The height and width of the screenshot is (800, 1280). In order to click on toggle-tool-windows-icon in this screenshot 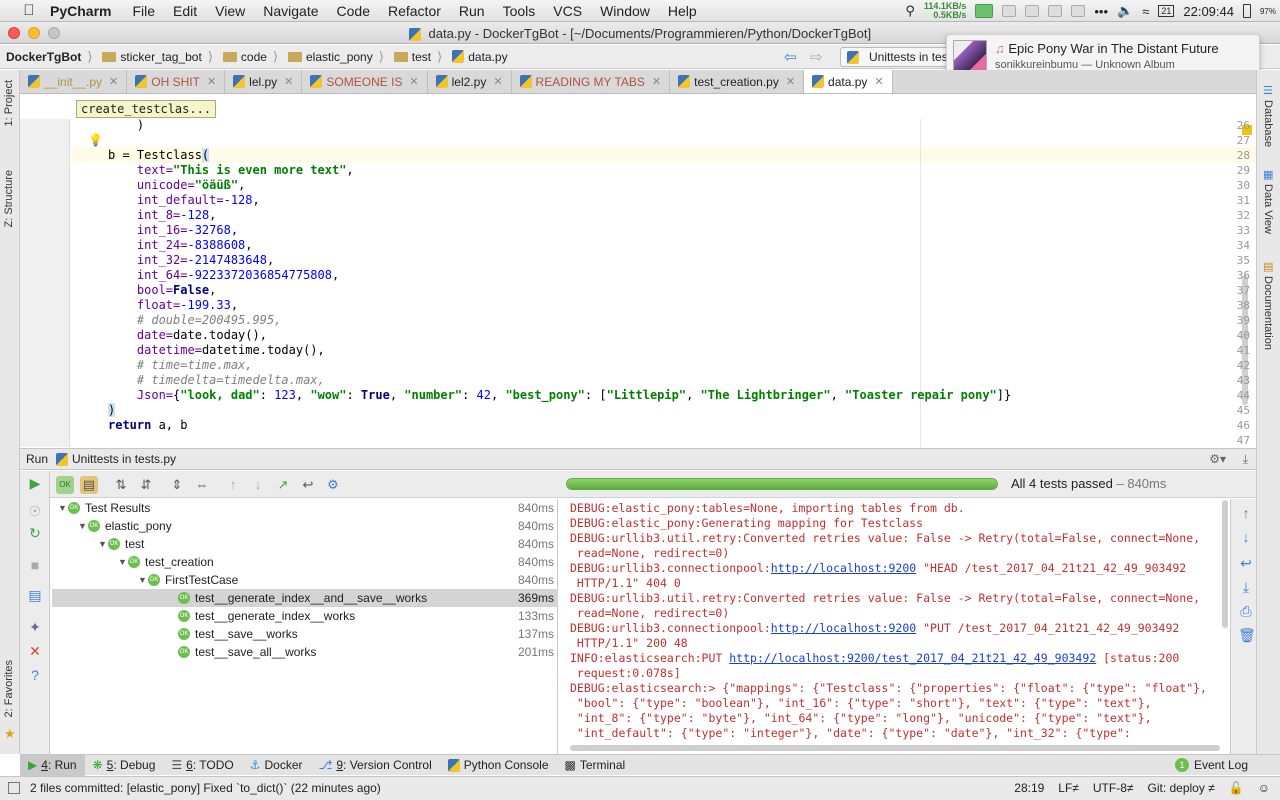, I will do `click(14, 788)`.